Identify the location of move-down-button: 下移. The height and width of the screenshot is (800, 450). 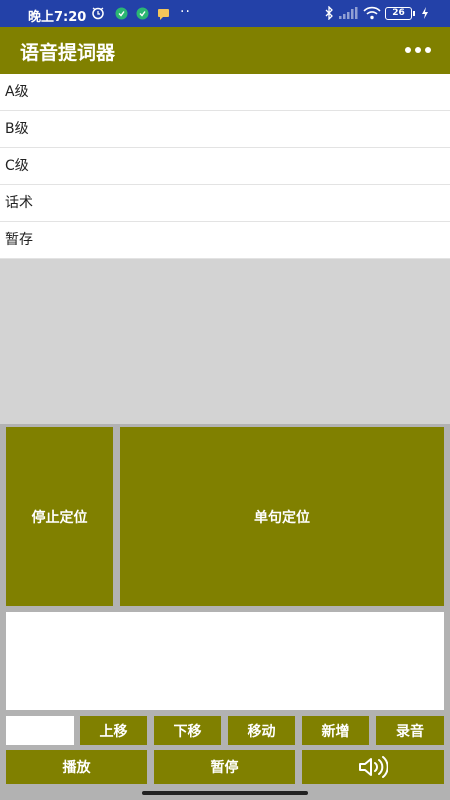
(187, 730).